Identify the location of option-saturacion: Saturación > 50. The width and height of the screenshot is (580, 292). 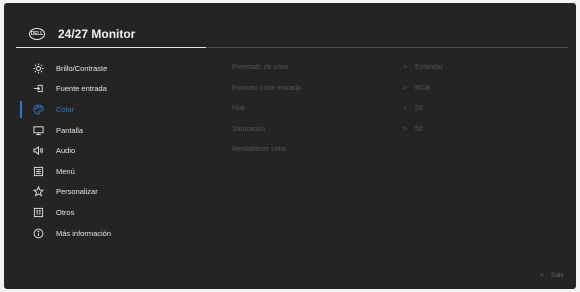
(397, 133).